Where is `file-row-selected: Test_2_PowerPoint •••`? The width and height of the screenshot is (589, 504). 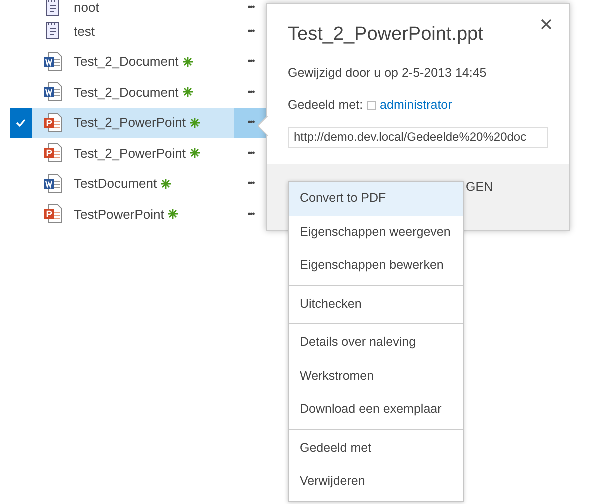 file-row-selected: Test_2_PowerPoint ••• is located at coordinates (139, 123).